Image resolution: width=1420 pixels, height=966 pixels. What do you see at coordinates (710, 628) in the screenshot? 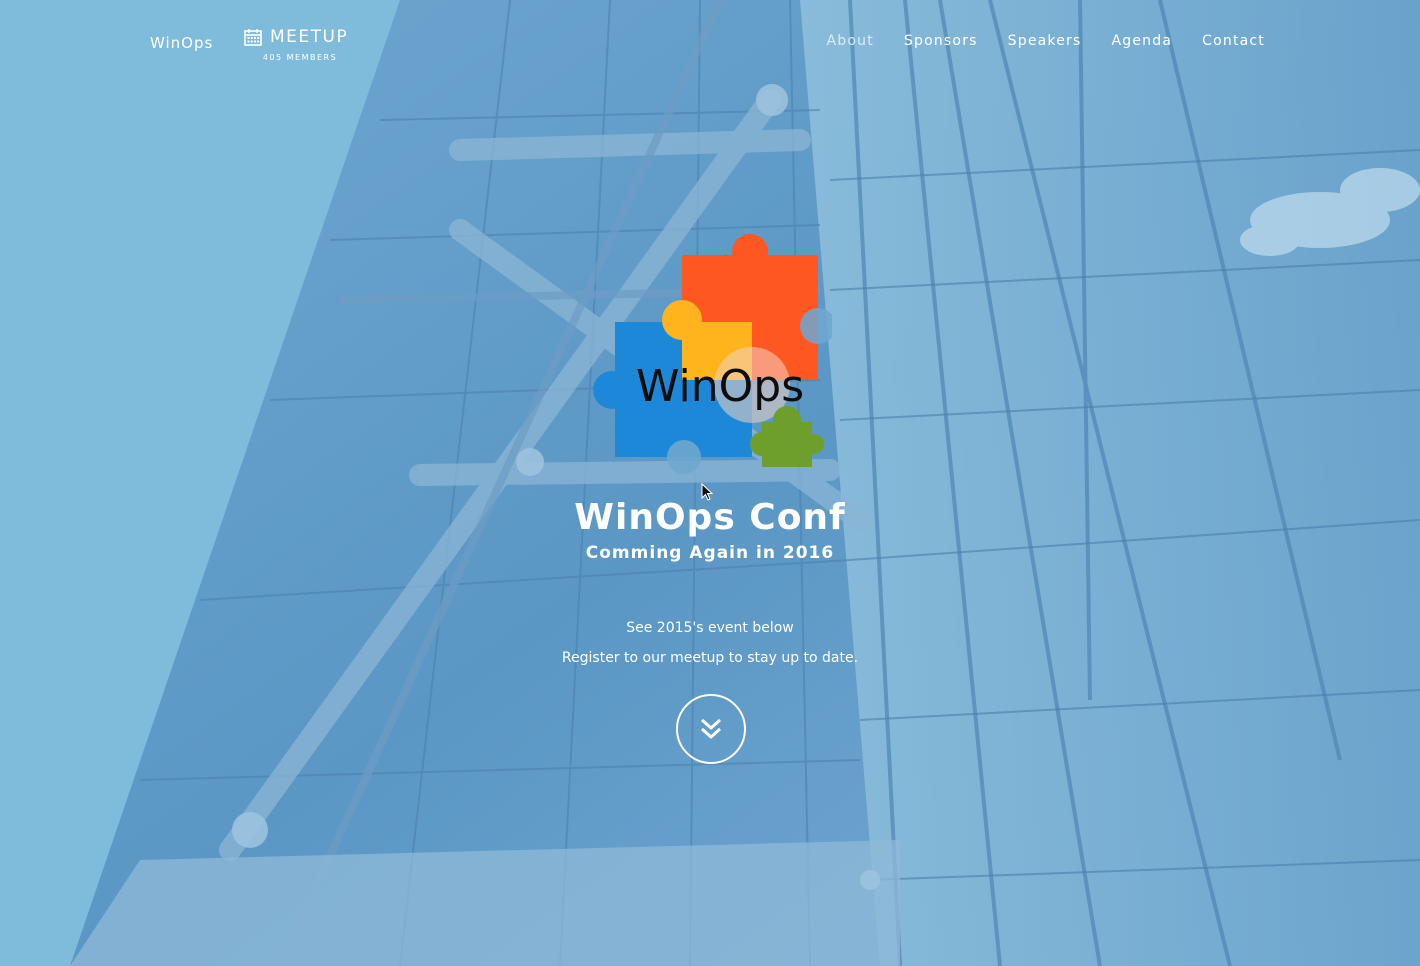
I see `hero-note-2015: See 2015's event below` at bounding box center [710, 628].